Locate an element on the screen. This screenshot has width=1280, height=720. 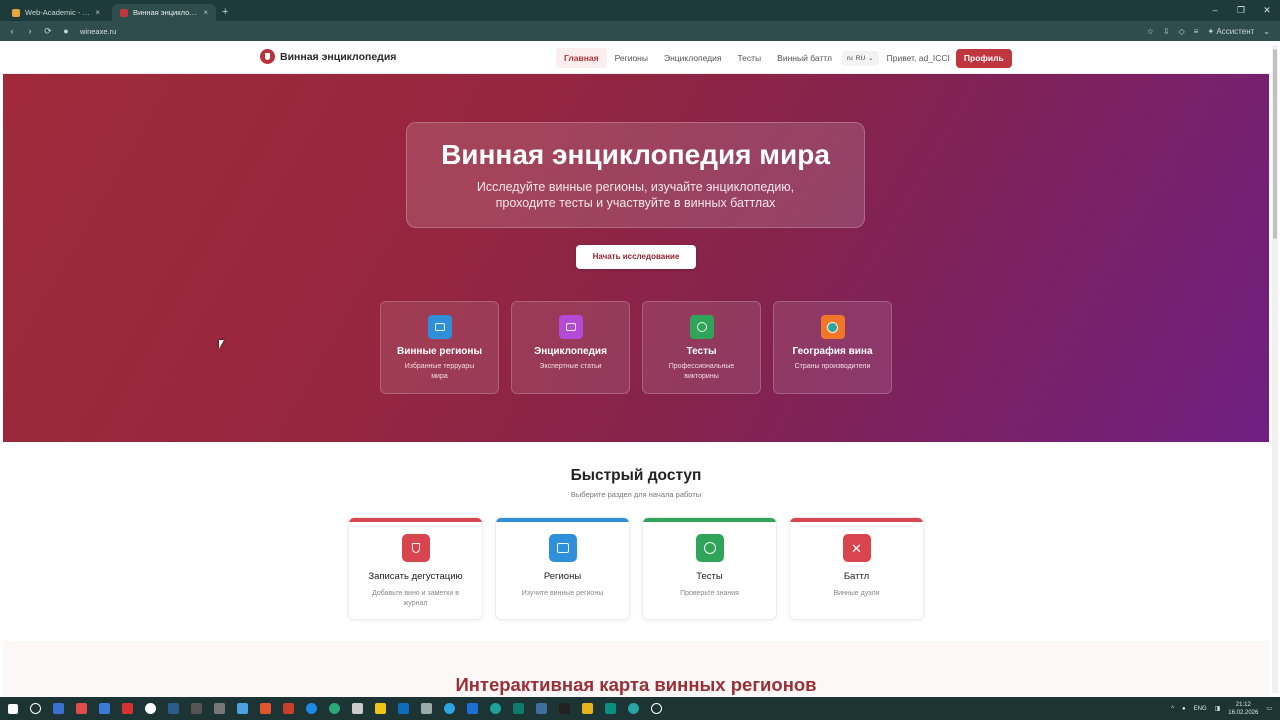
url-field: wineaxe.ru is located at coordinates (98, 31).